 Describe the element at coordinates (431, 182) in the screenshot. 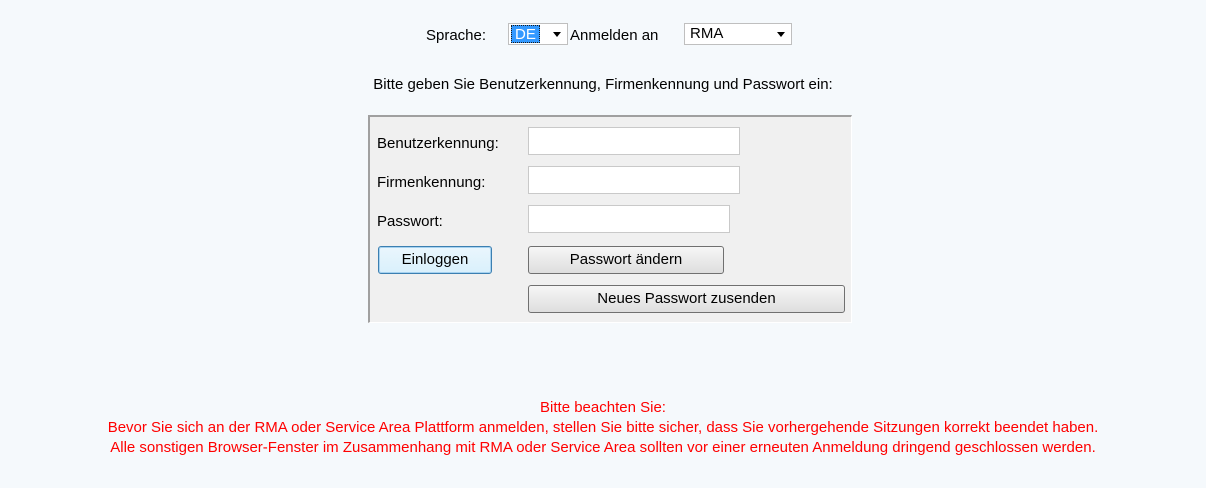

I see `company-id-label: Firmenkennung:` at that location.